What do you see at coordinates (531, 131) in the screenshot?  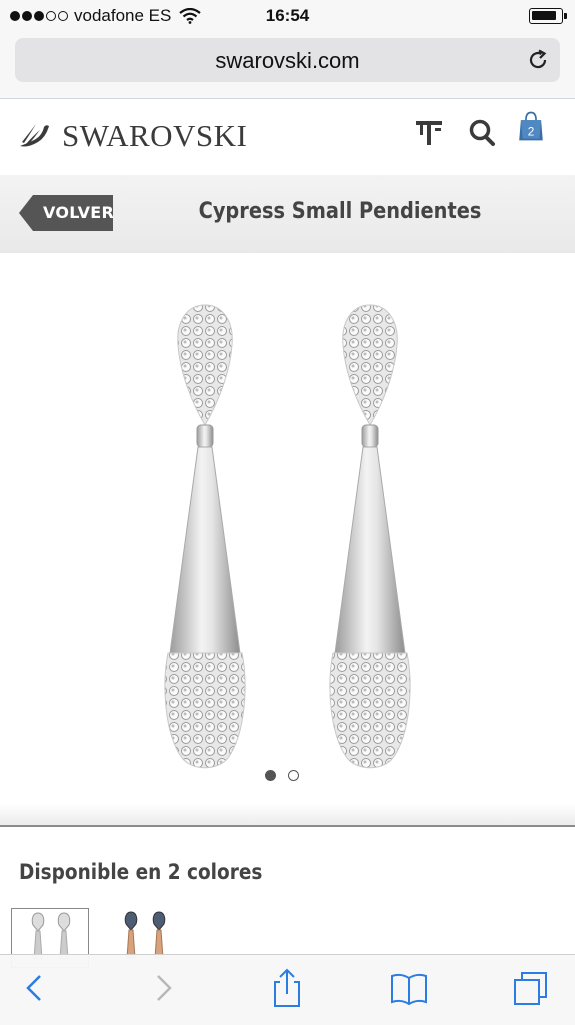 I see `cart-count: 2` at bounding box center [531, 131].